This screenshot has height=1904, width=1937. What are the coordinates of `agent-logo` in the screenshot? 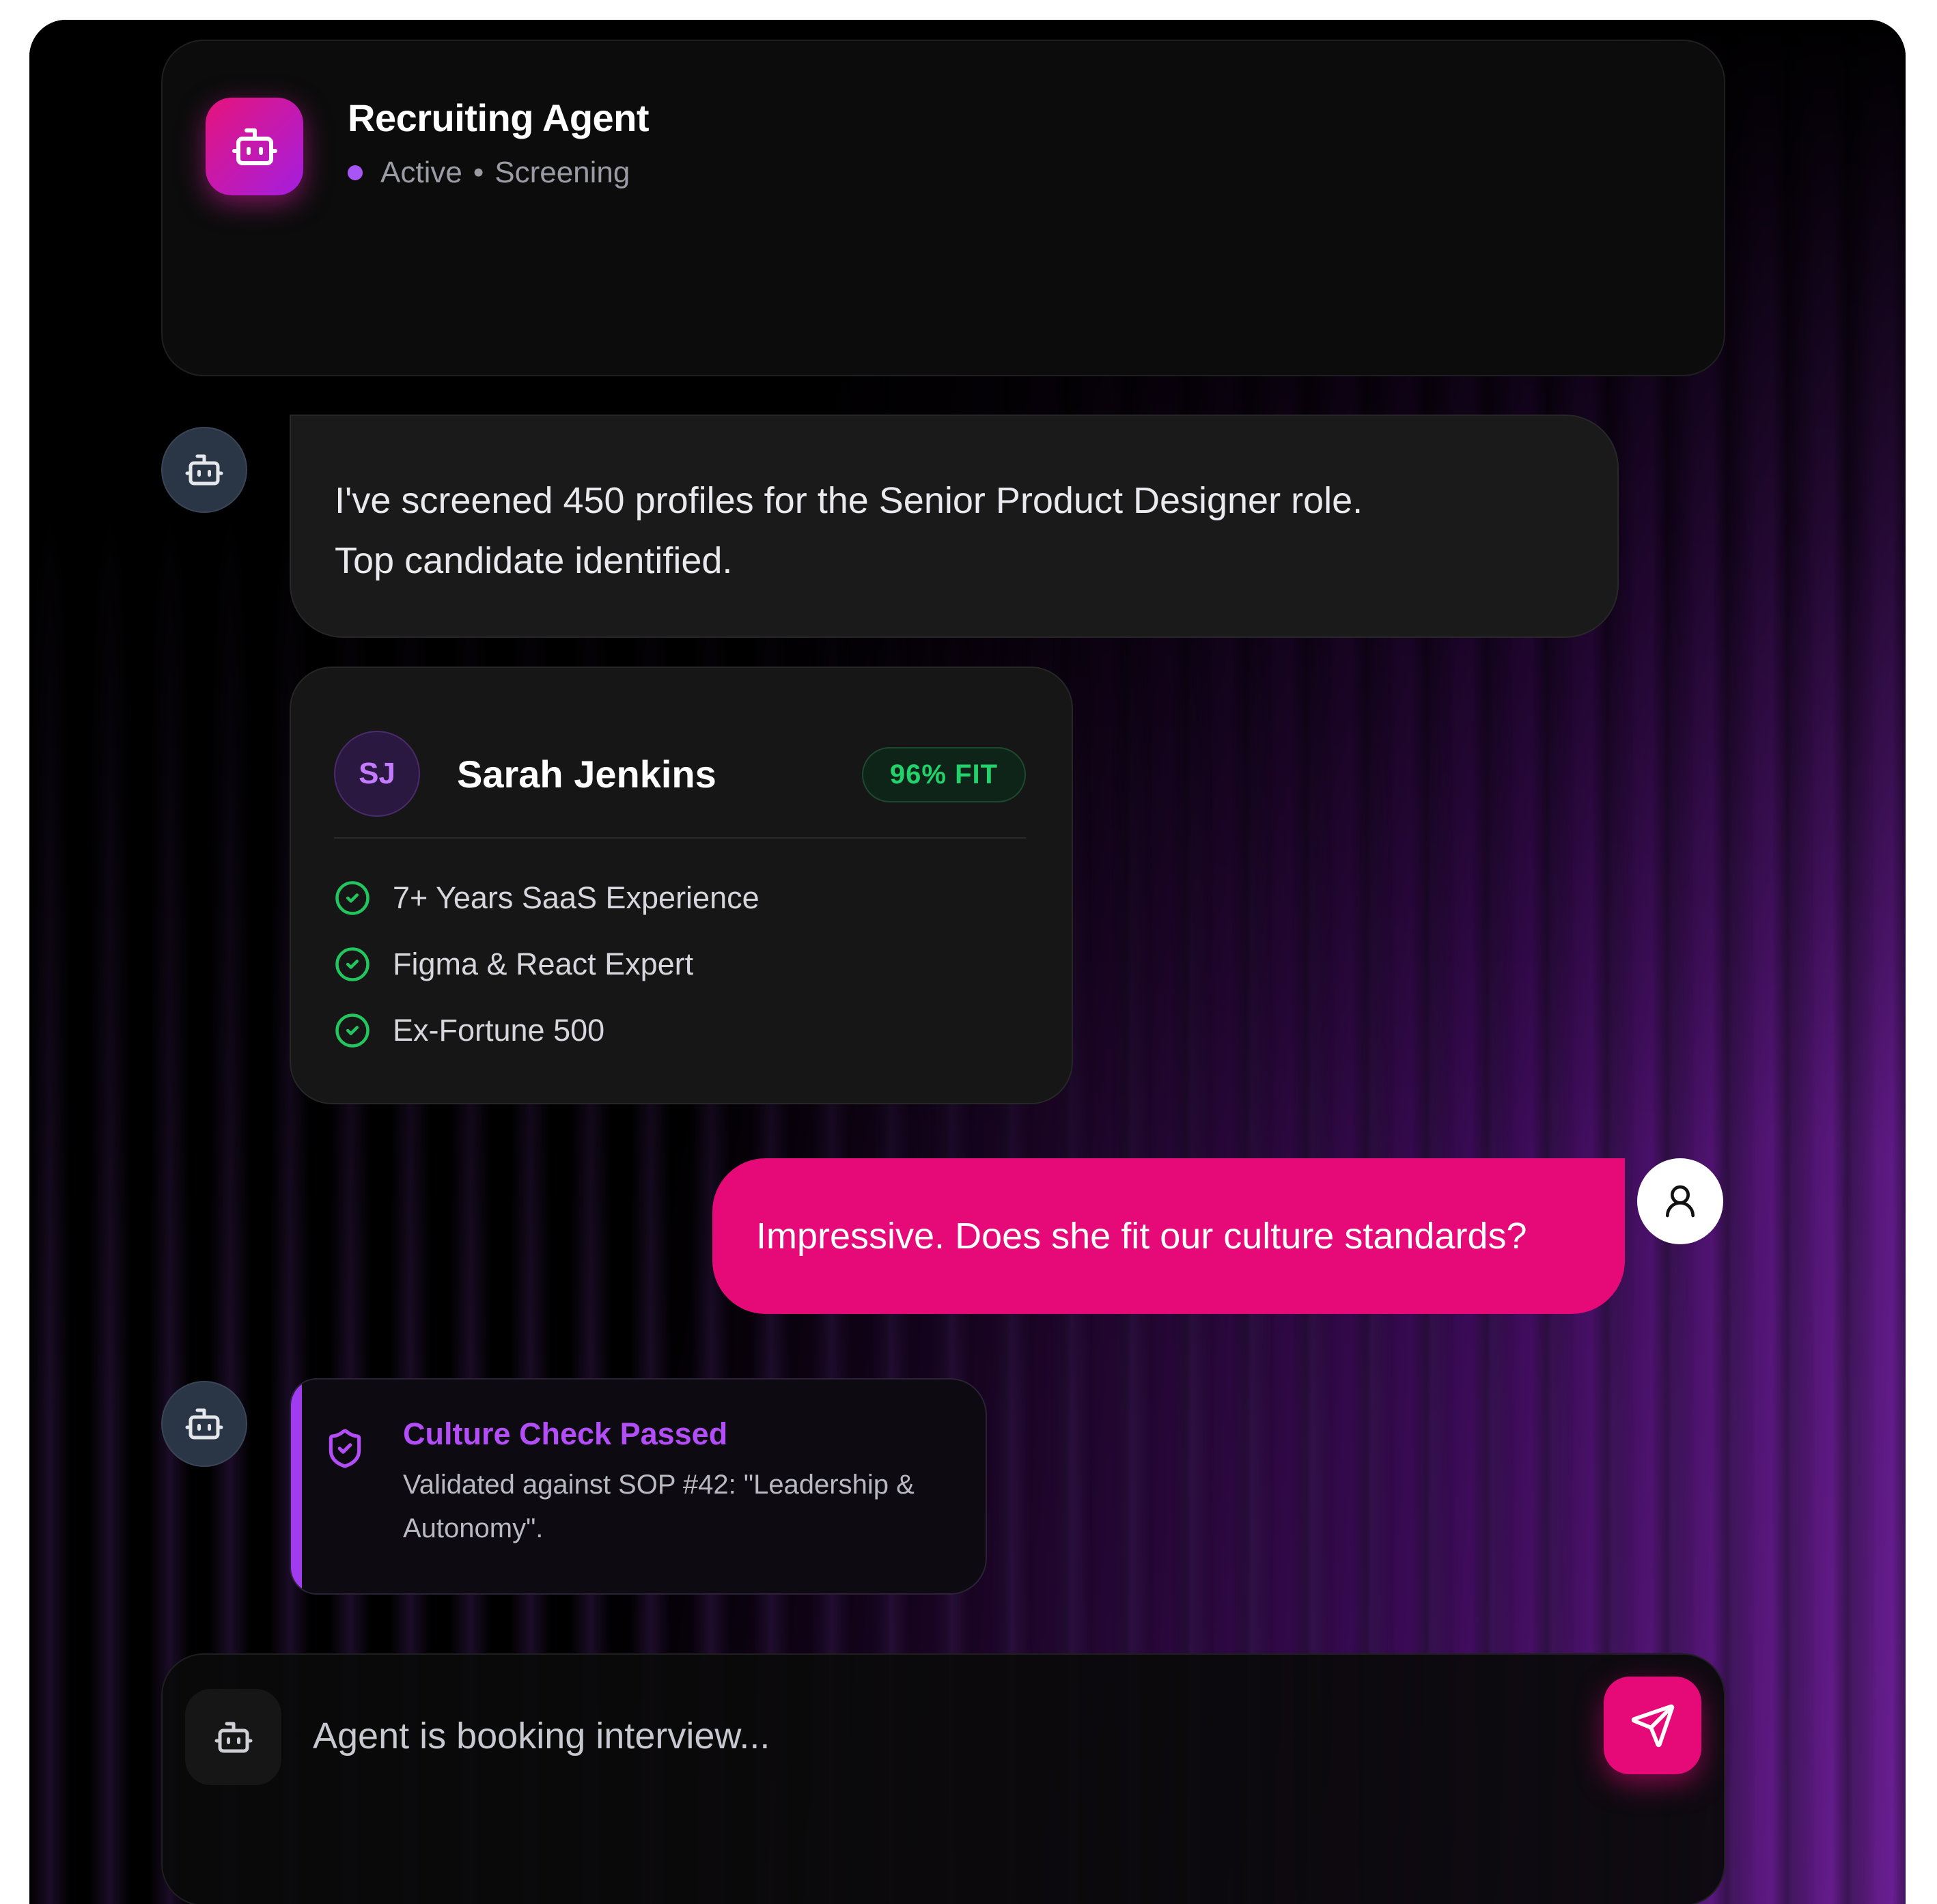 It's located at (254, 146).